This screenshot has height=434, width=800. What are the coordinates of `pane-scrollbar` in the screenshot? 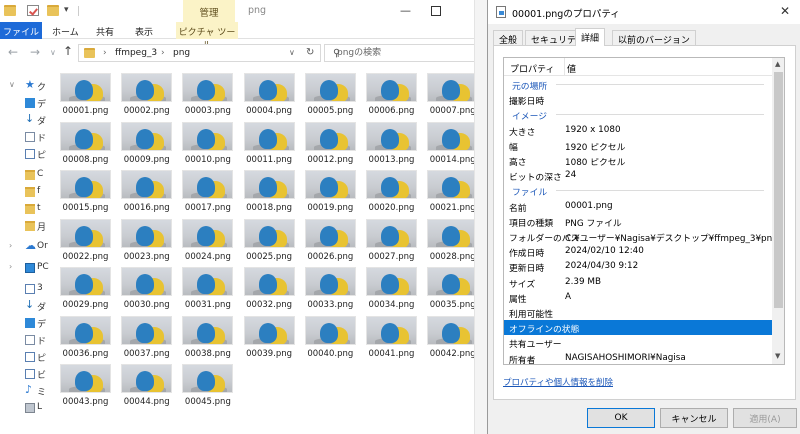 It's located at (480, 217).